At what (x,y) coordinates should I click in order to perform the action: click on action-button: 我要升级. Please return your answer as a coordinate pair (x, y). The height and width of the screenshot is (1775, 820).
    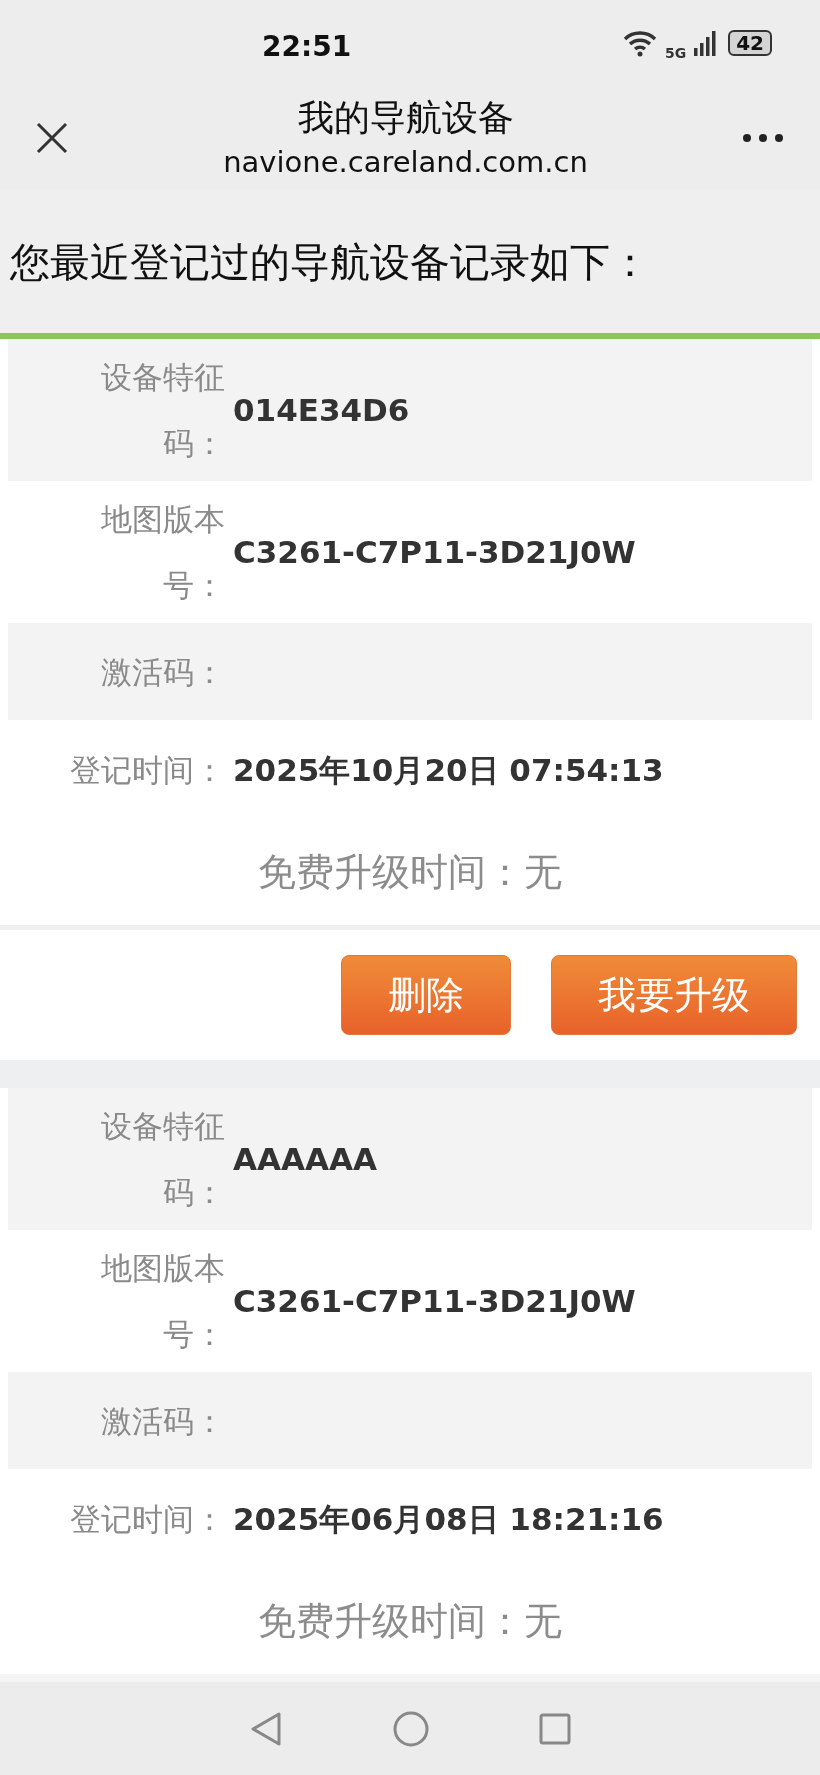
    Looking at the image, I should click on (674, 995).